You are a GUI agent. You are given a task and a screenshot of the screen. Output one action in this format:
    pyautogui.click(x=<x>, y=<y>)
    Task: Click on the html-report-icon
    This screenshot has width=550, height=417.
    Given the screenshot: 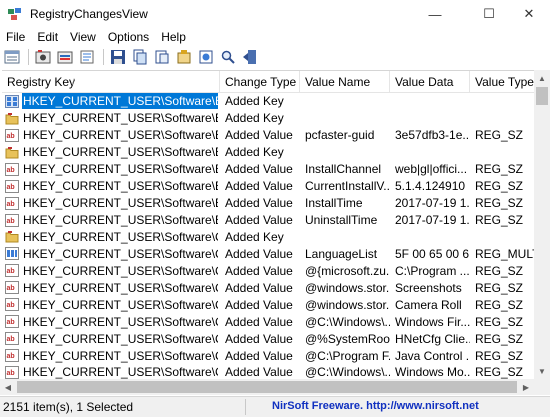 What is the action you would take?
    pyautogui.click(x=206, y=57)
    